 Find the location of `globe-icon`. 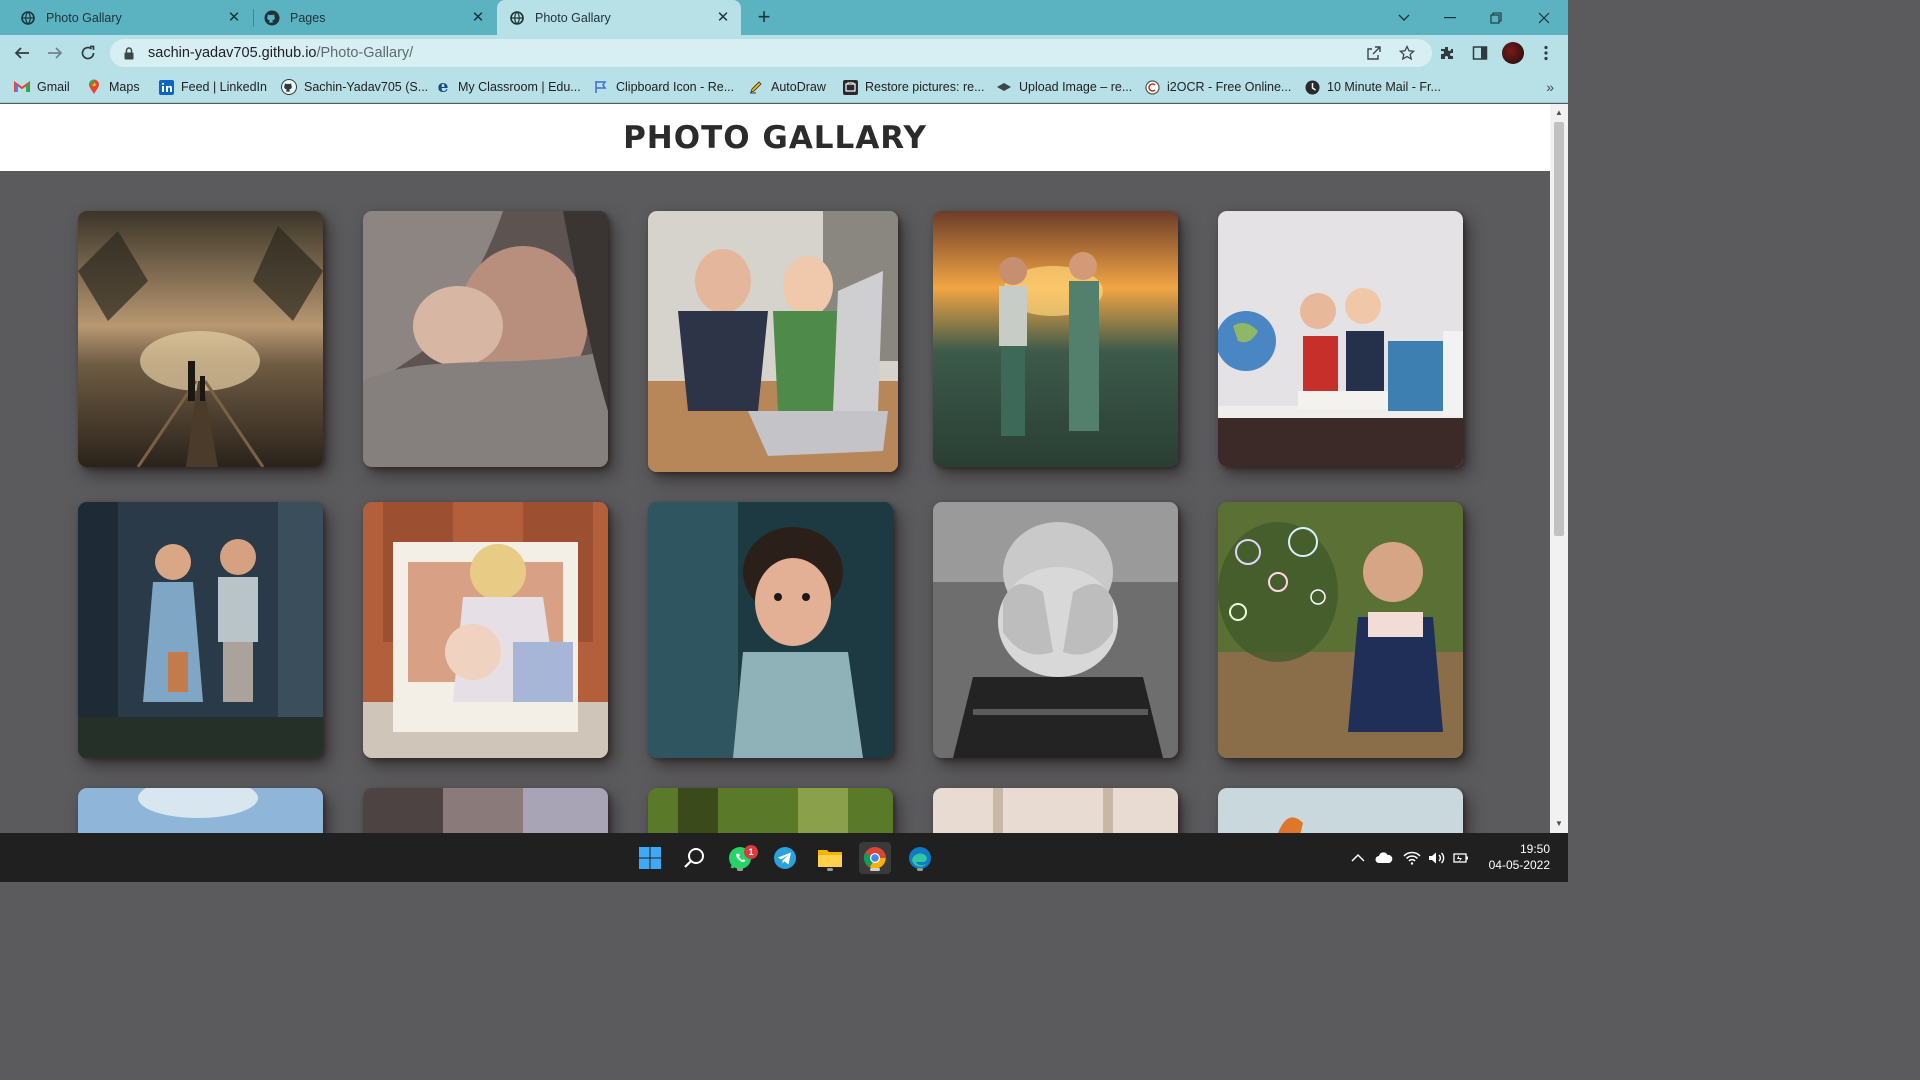

globe-icon is located at coordinates (517, 18).